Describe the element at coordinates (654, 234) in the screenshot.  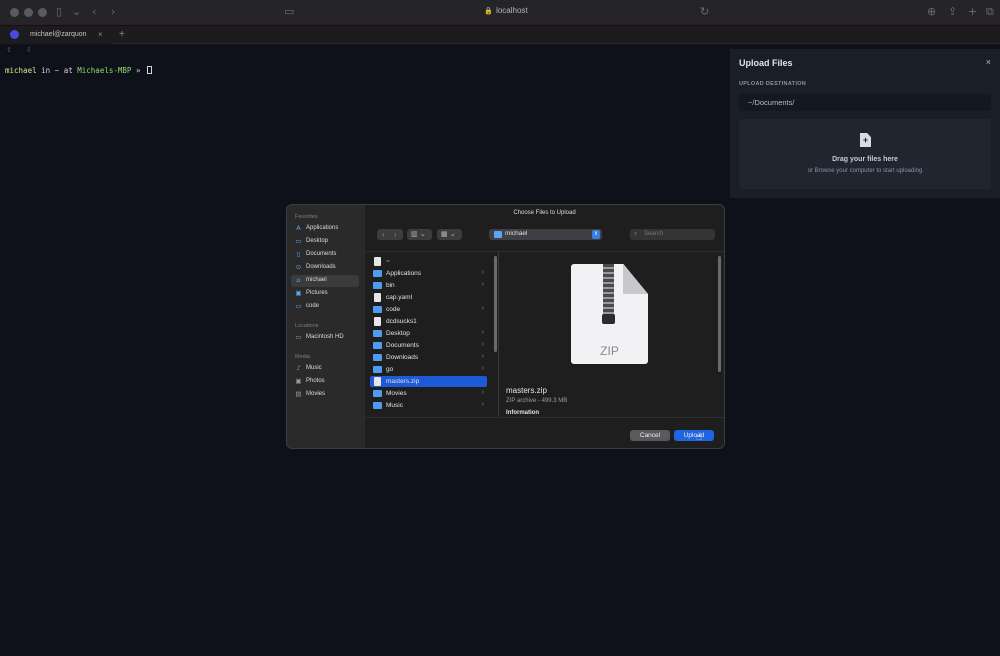
I see `search-placeholder: Search` at that location.